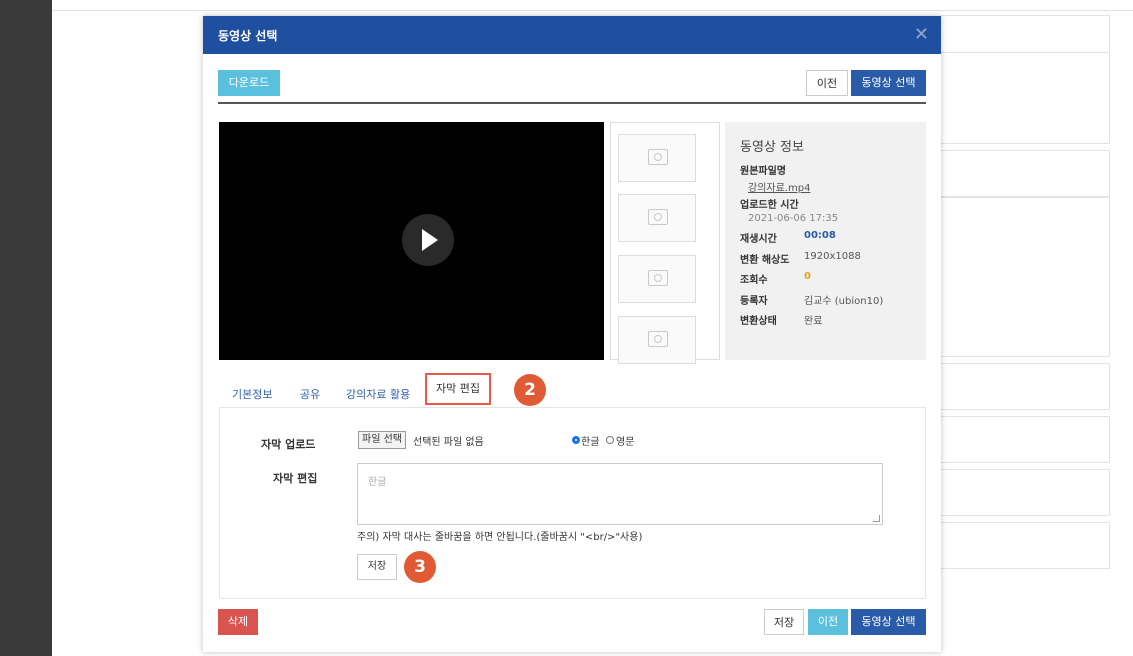 Image resolution: width=1133 pixels, height=656 pixels. Describe the element at coordinates (576, 440) in the screenshot. I see `radio-korean` at that location.